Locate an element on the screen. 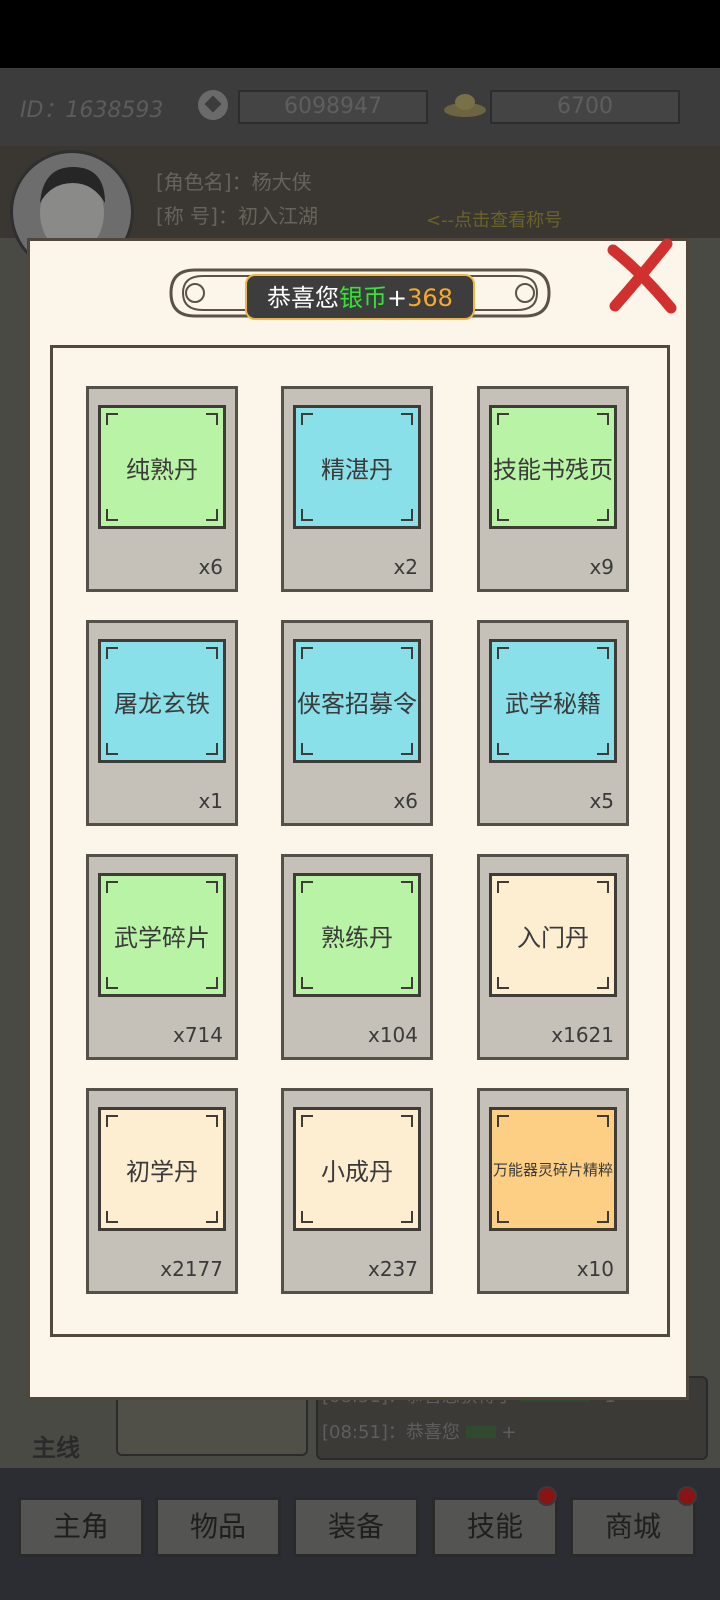 Image resolution: width=720 pixels, height=1600 pixels. item-name: 熟练丹 is located at coordinates (357, 937).